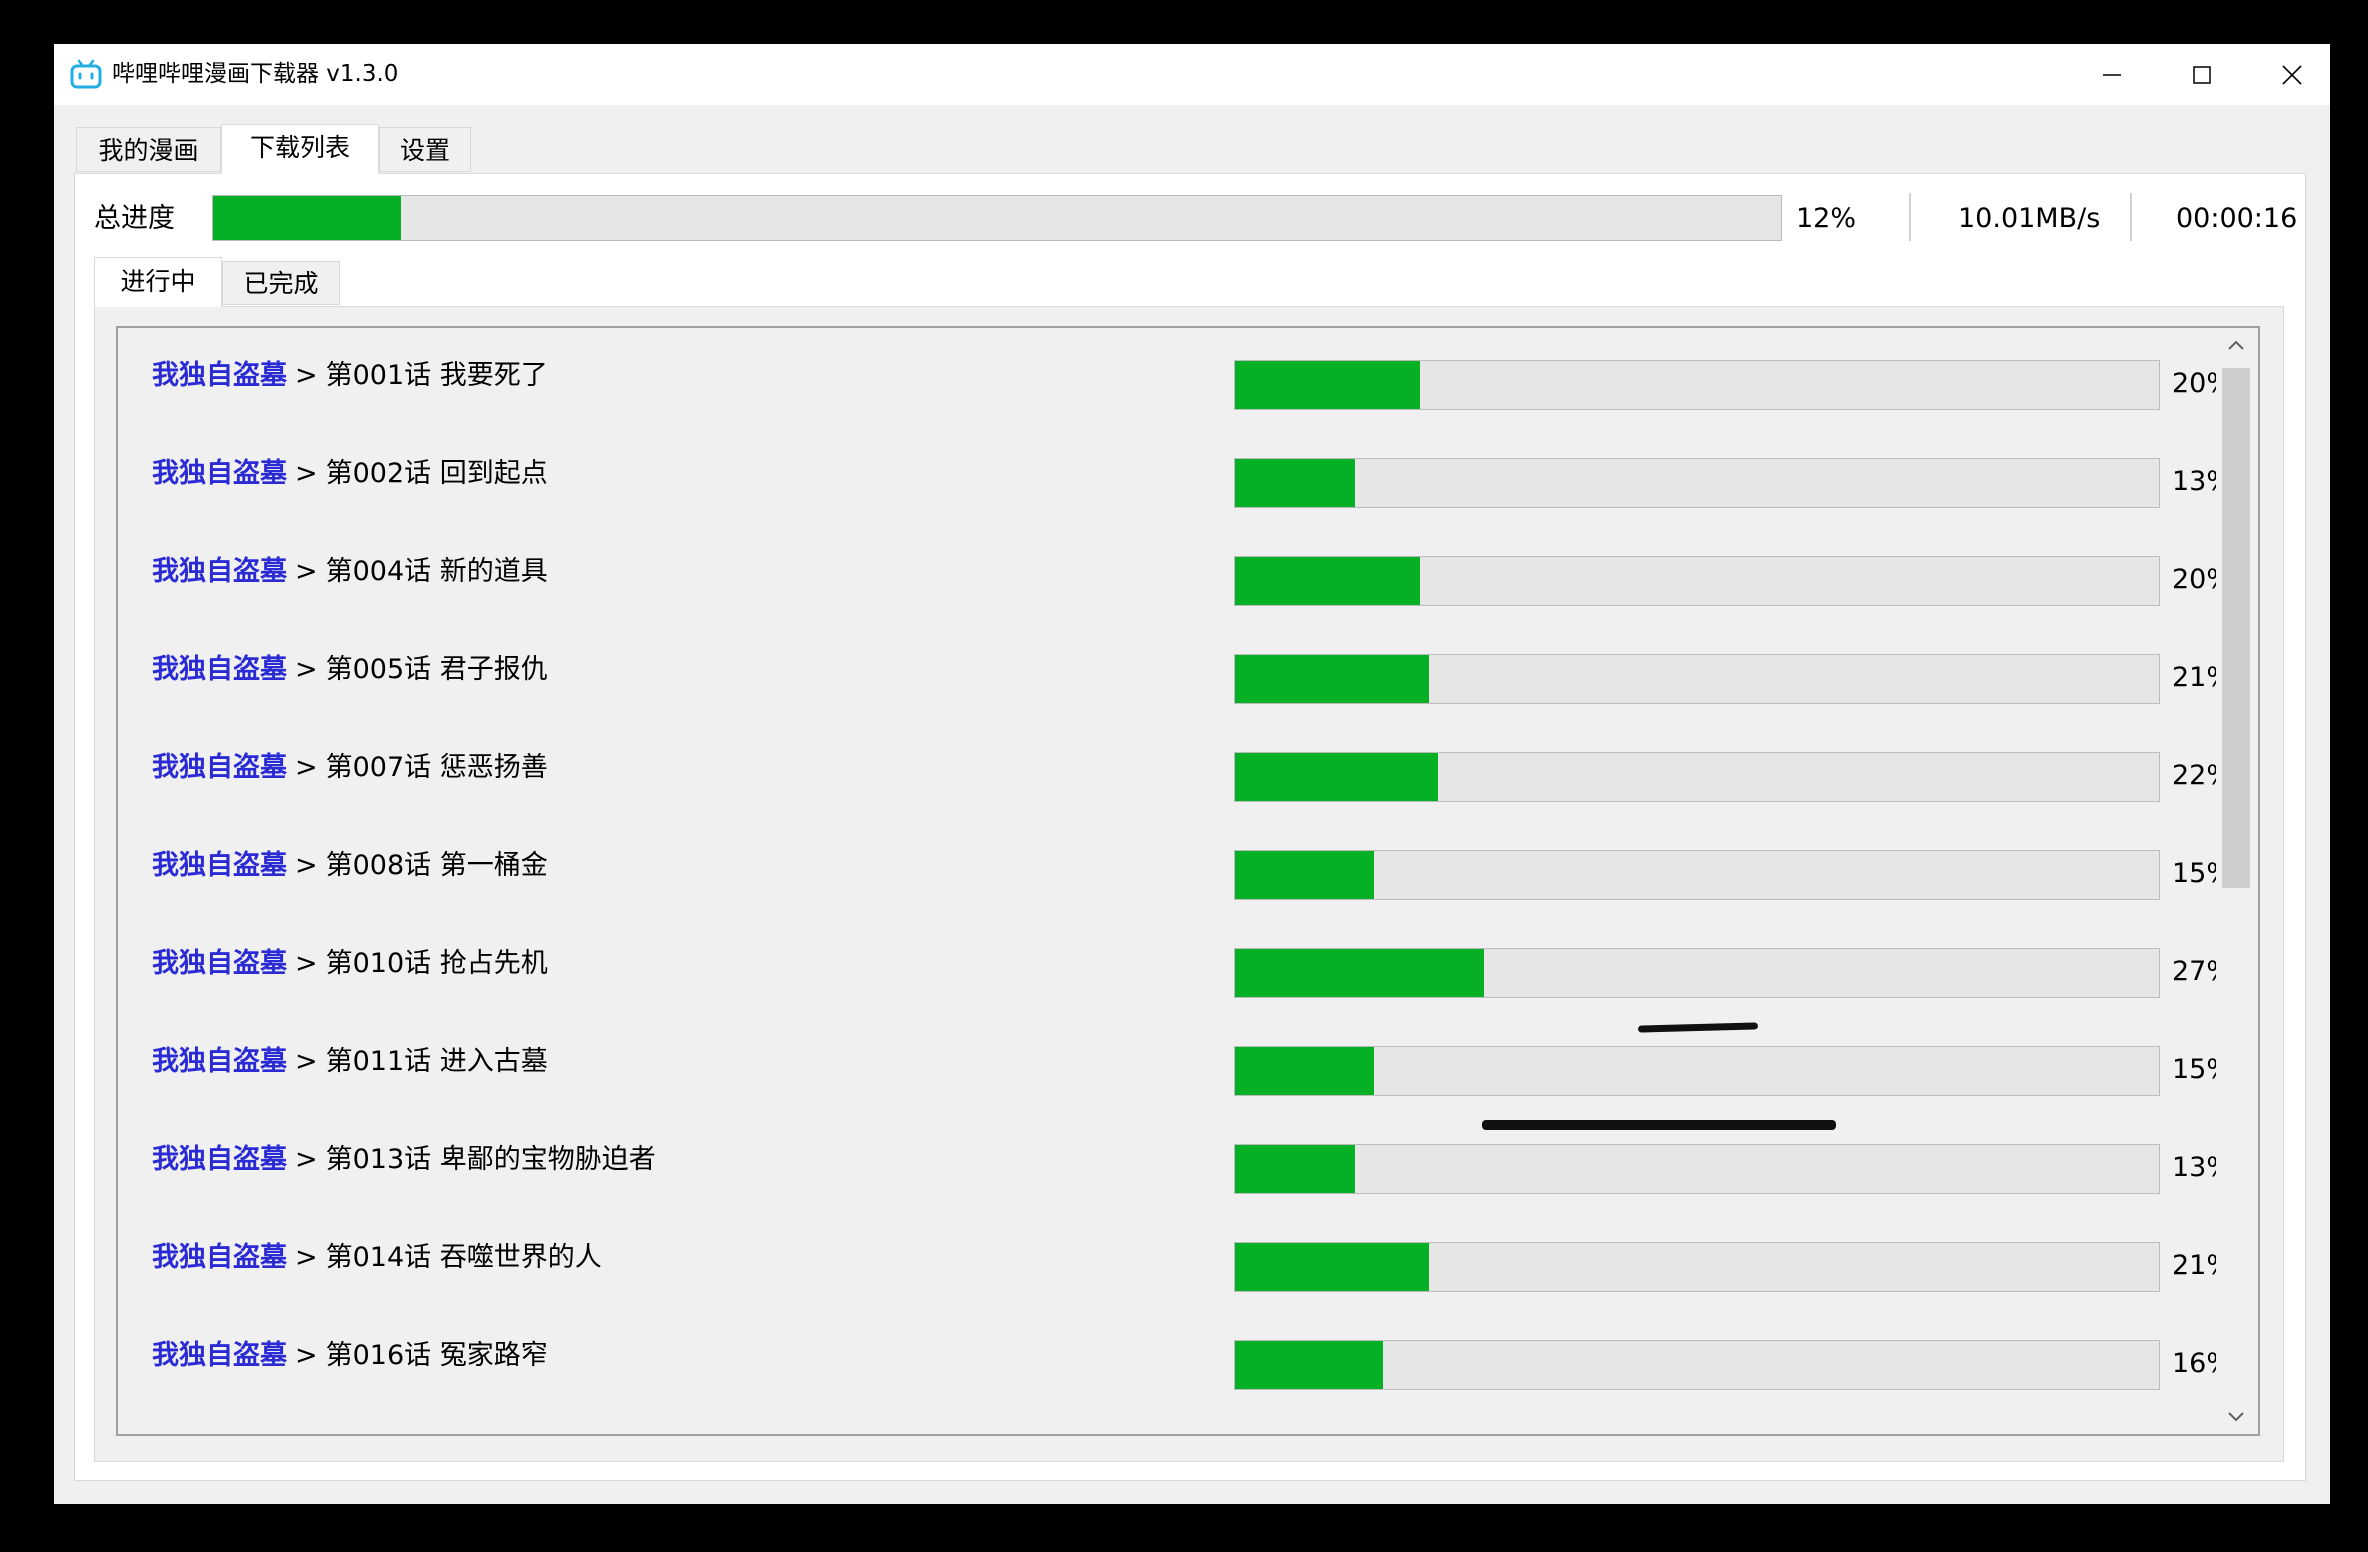 This screenshot has height=1552, width=2368. I want to click on download-speed: 10.01MB/s, so click(2029, 218).